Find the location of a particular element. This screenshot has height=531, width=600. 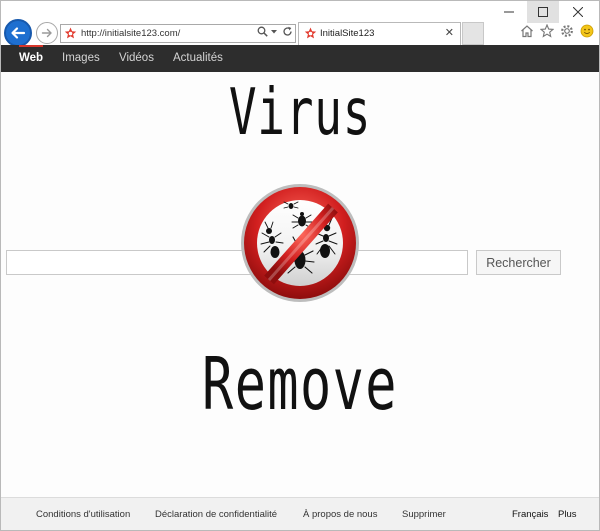

tab-initialsite123: InitialSite123 ✕ is located at coordinates (379, 33).